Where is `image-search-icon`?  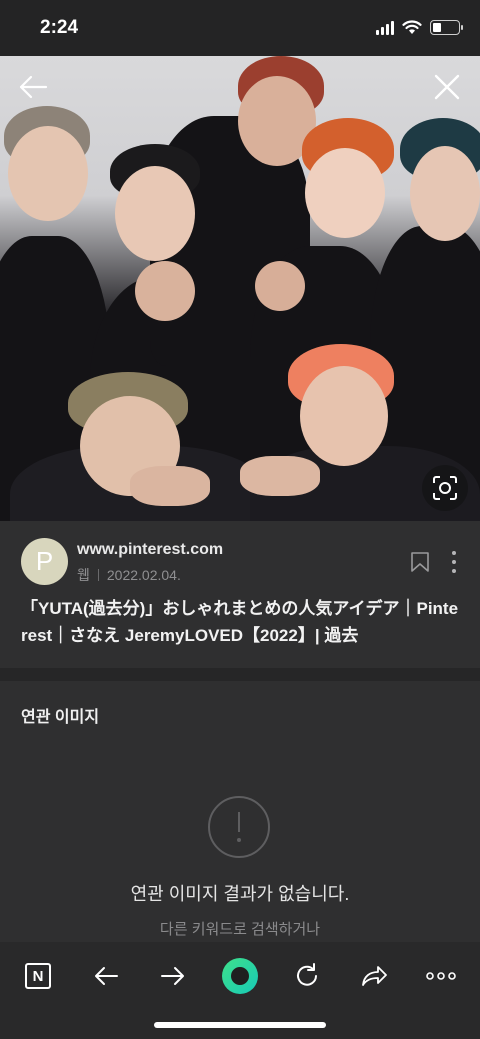 image-search-icon is located at coordinates (445, 488).